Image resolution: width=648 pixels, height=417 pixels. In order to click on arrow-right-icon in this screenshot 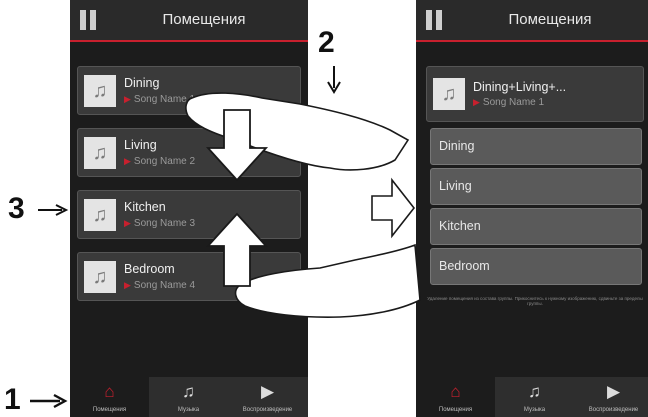, I will do `click(393, 208)`.